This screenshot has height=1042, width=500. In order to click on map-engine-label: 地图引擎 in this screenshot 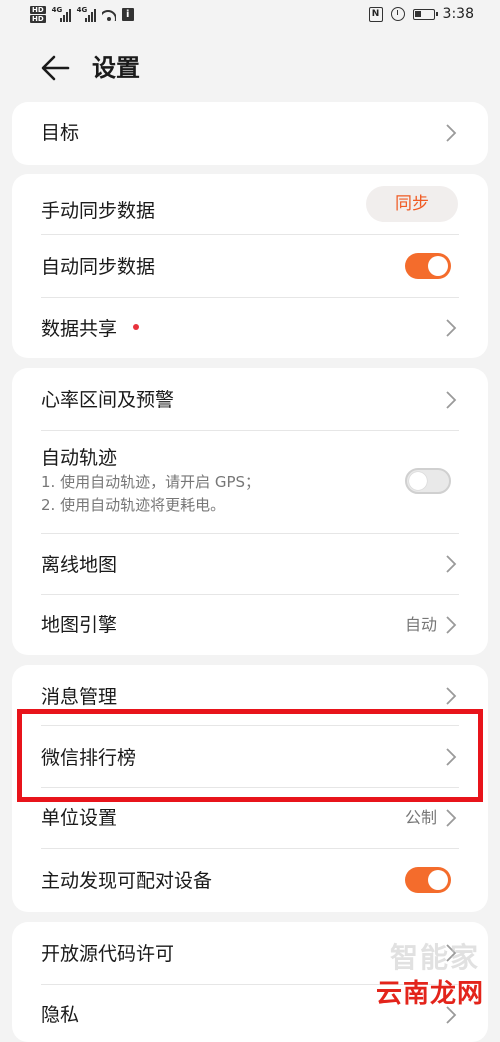, I will do `click(79, 625)`.